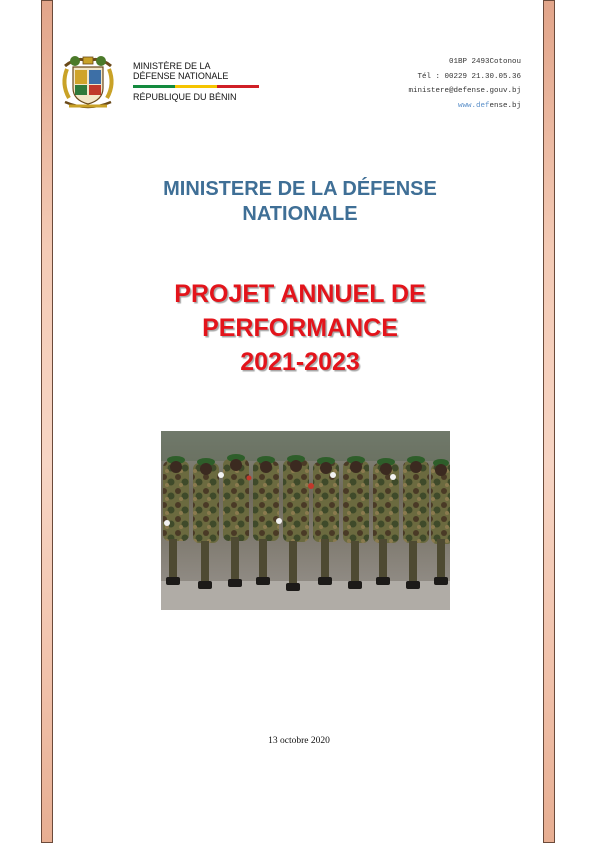 The height and width of the screenshot is (843, 598). I want to click on contact-email: ministere@defense.gouv.bj, so click(464, 91).